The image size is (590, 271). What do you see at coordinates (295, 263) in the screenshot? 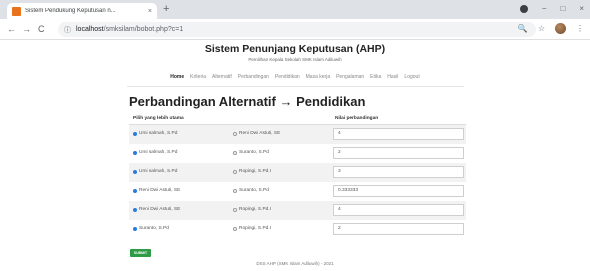
I see `page-footer: DSS AHP (SMK Islam Adiluwih) - 2021` at bounding box center [295, 263].